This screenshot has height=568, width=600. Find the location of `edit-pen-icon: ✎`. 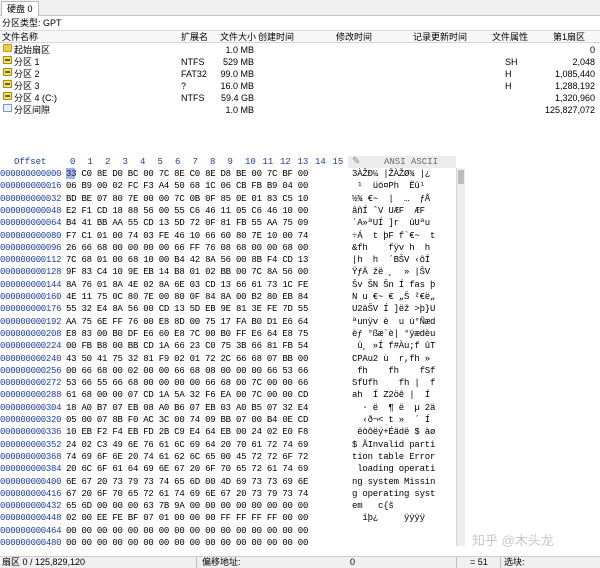

edit-pen-icon: ✎ is located at coordinates (356, 162).